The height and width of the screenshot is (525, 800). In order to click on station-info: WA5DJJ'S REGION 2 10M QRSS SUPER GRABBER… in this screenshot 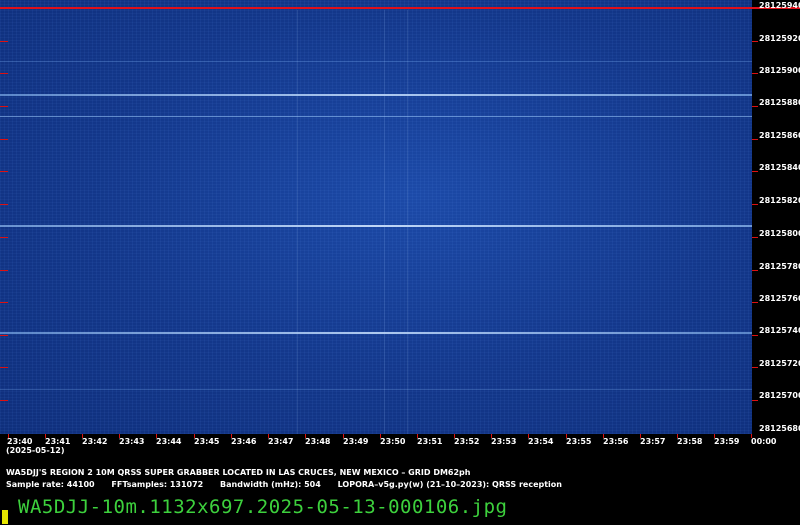, I will do `click(238, 472)`.